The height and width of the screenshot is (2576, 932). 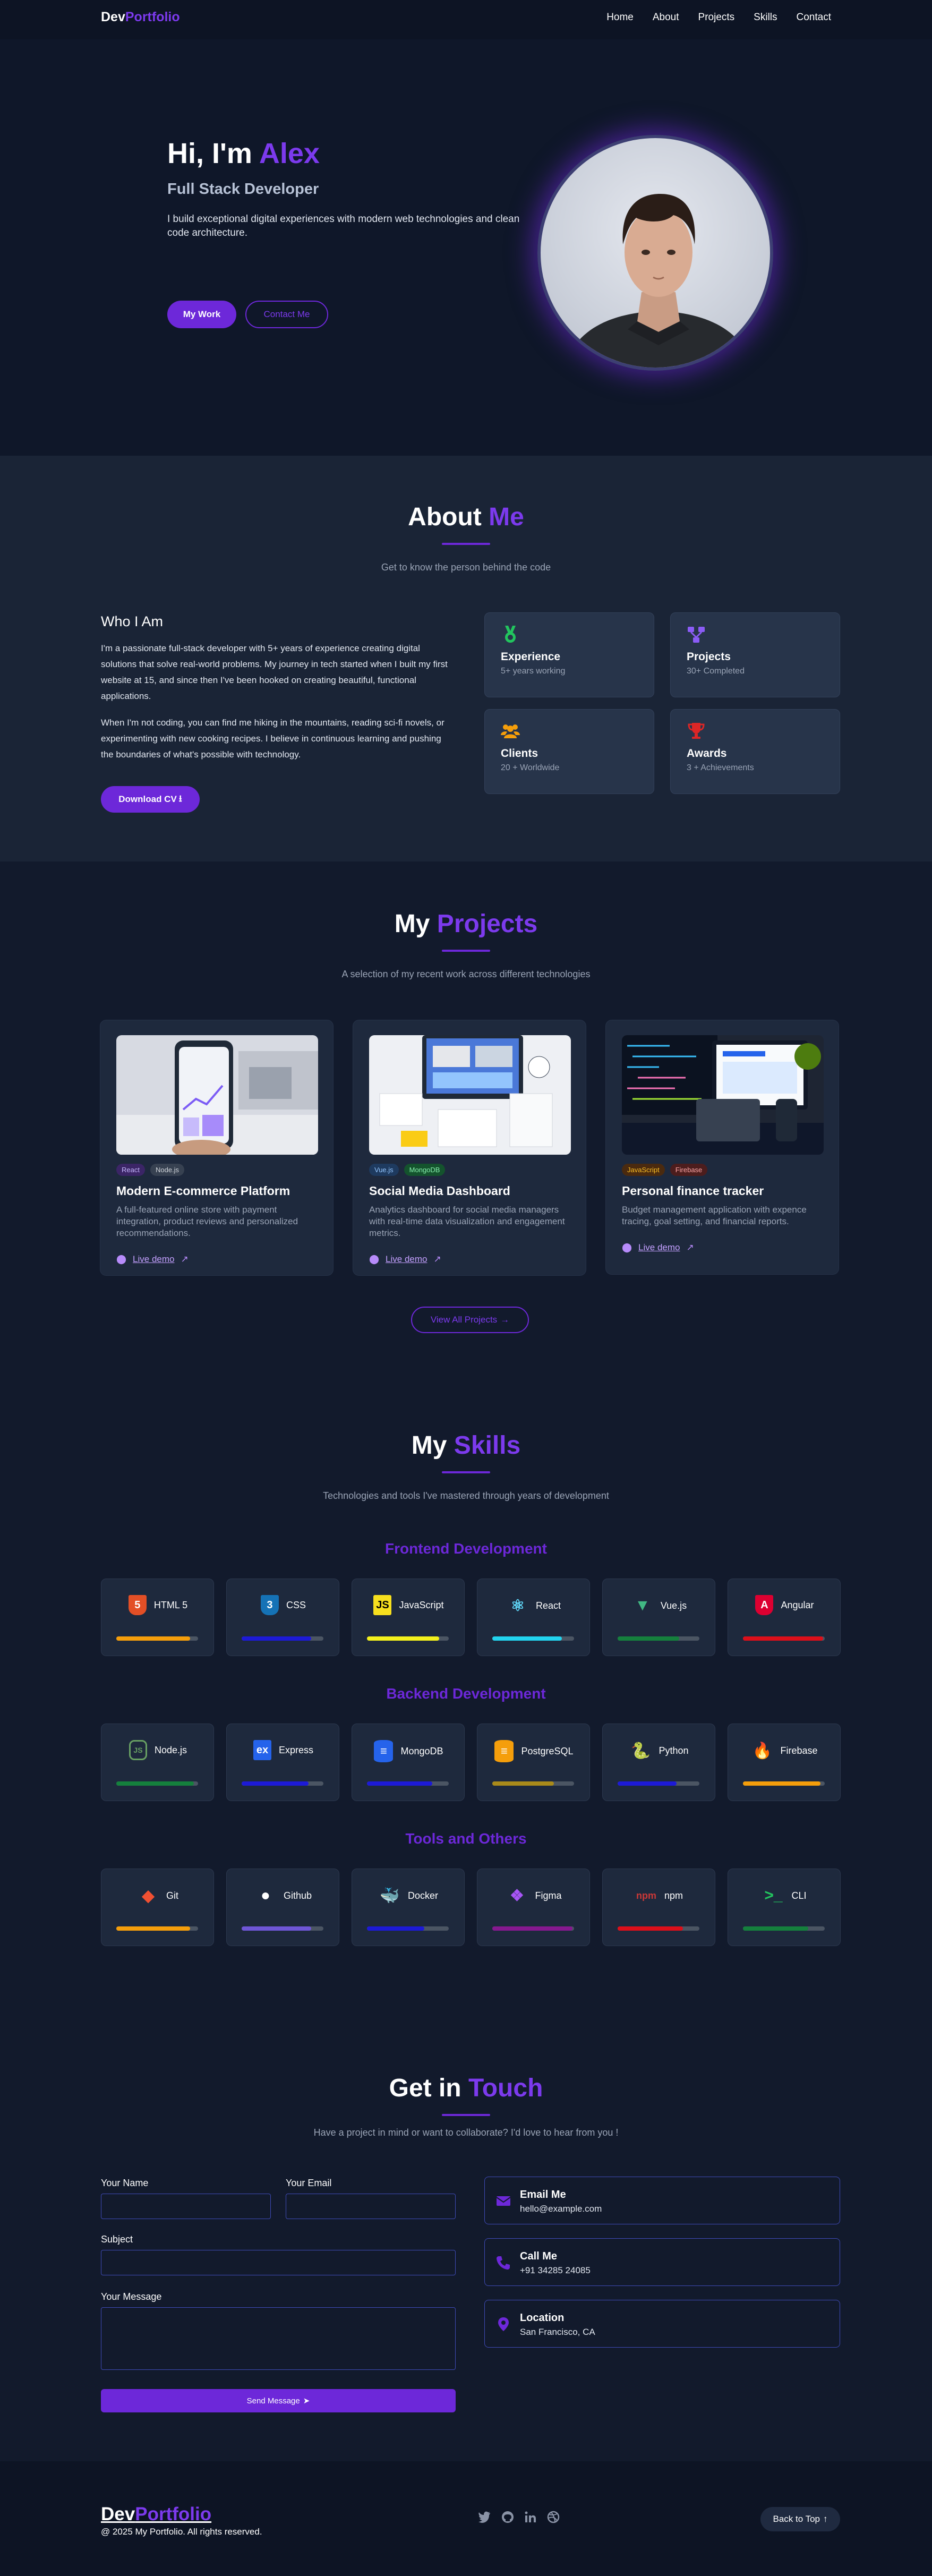 What do you see at coordinates (371, 2207) in the screenshot?
I see `email-input` at bounding box center [371, 2207].